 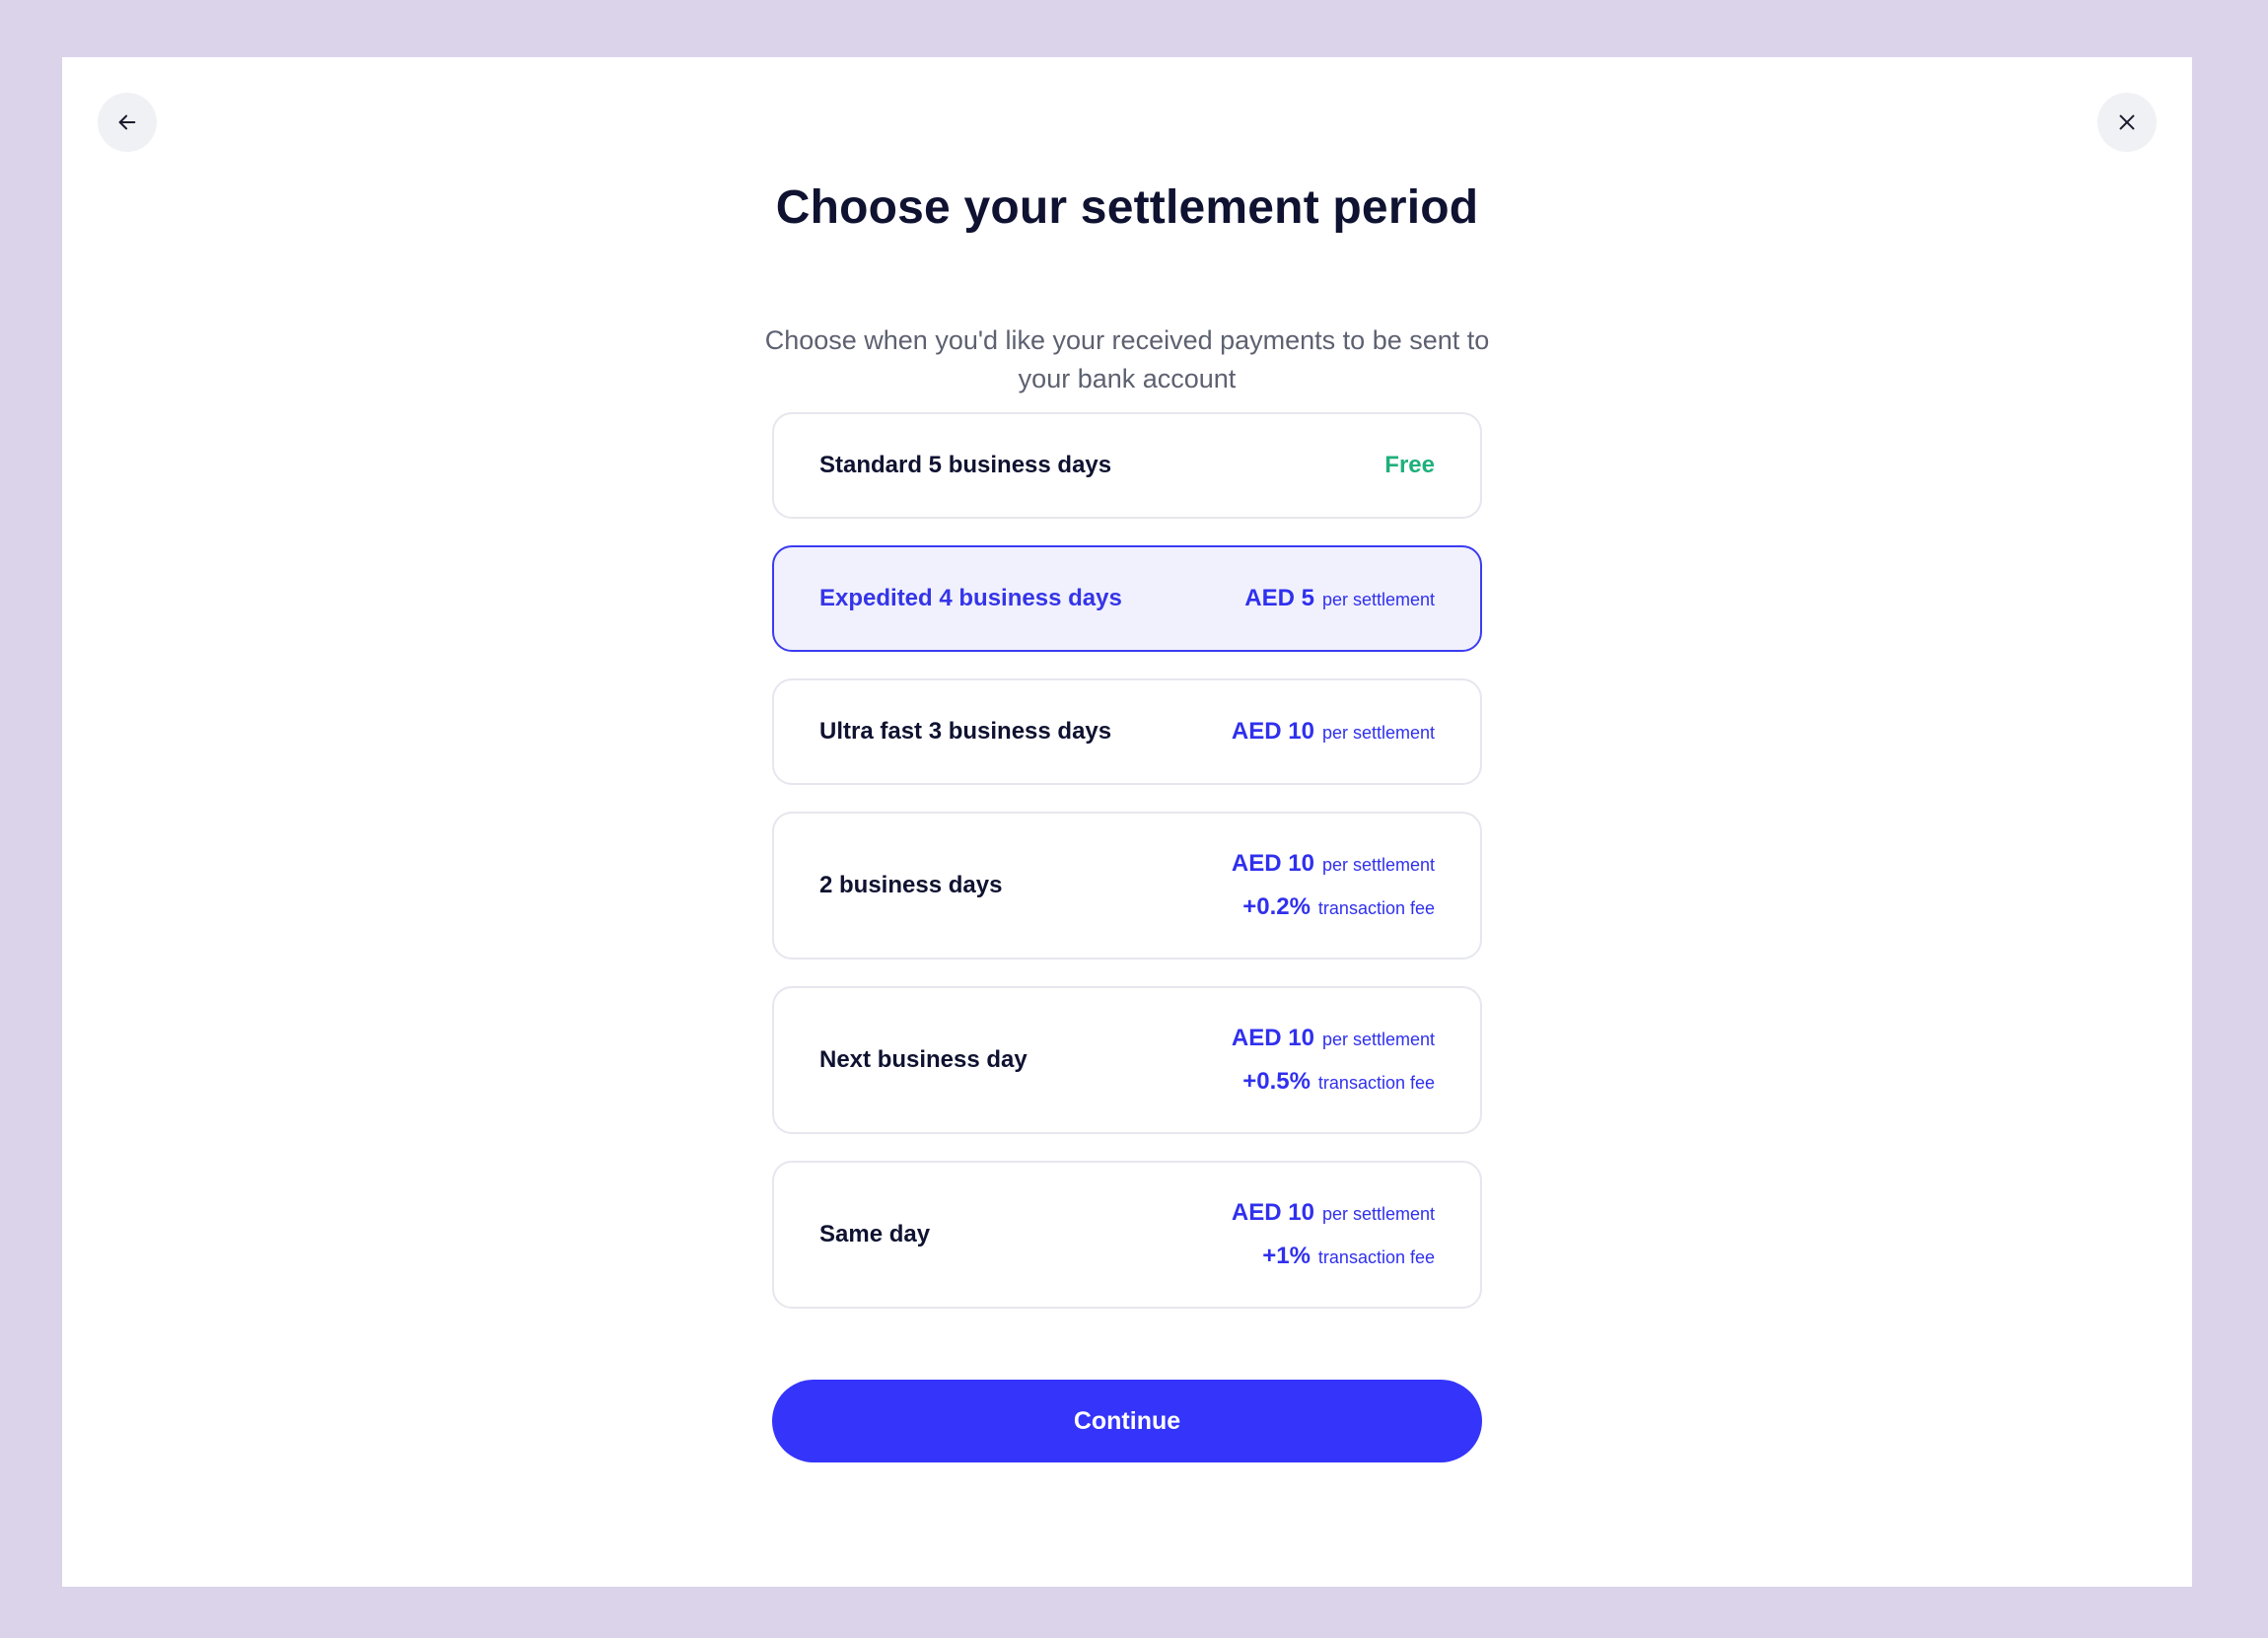 I want to click on option-name: 2 business days, so click(x=911, y=885).